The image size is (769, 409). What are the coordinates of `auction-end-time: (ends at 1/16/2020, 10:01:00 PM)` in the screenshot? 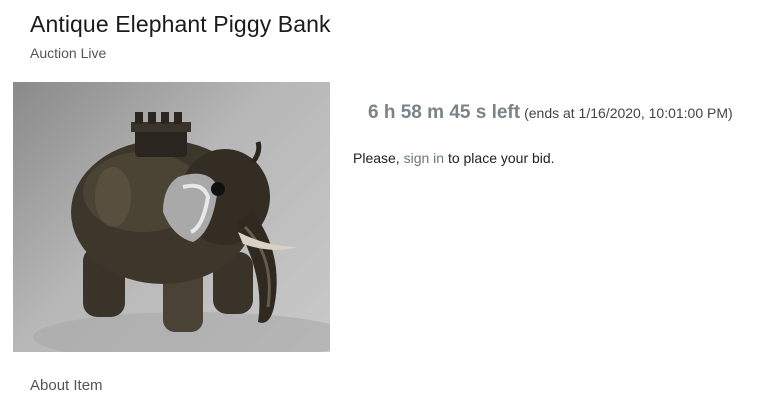 It's located at (628, 113).